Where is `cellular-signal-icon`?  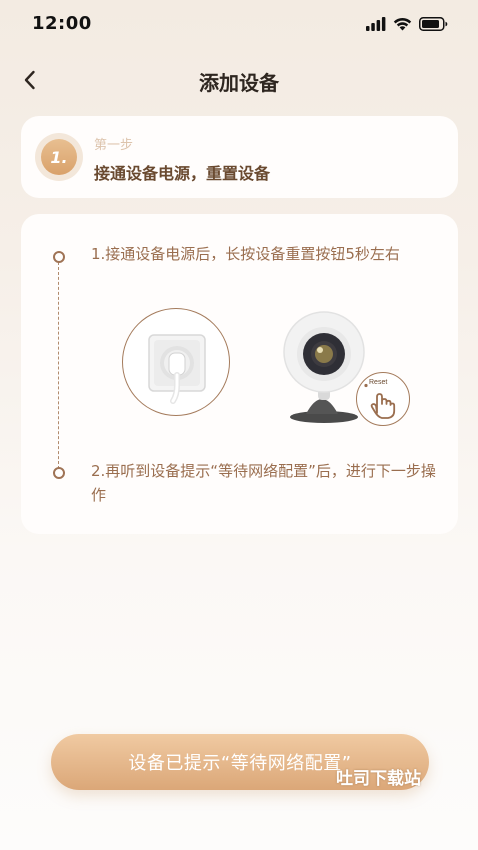 cellular-signal-icon is located at coordinates (376, 25).